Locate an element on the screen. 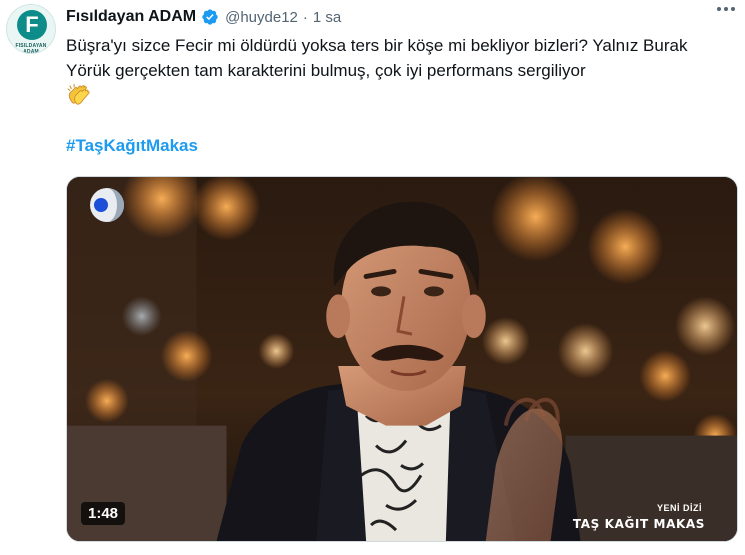 The image size is (745, 555). kanal-d-logo is located at coordinates (107, 205).